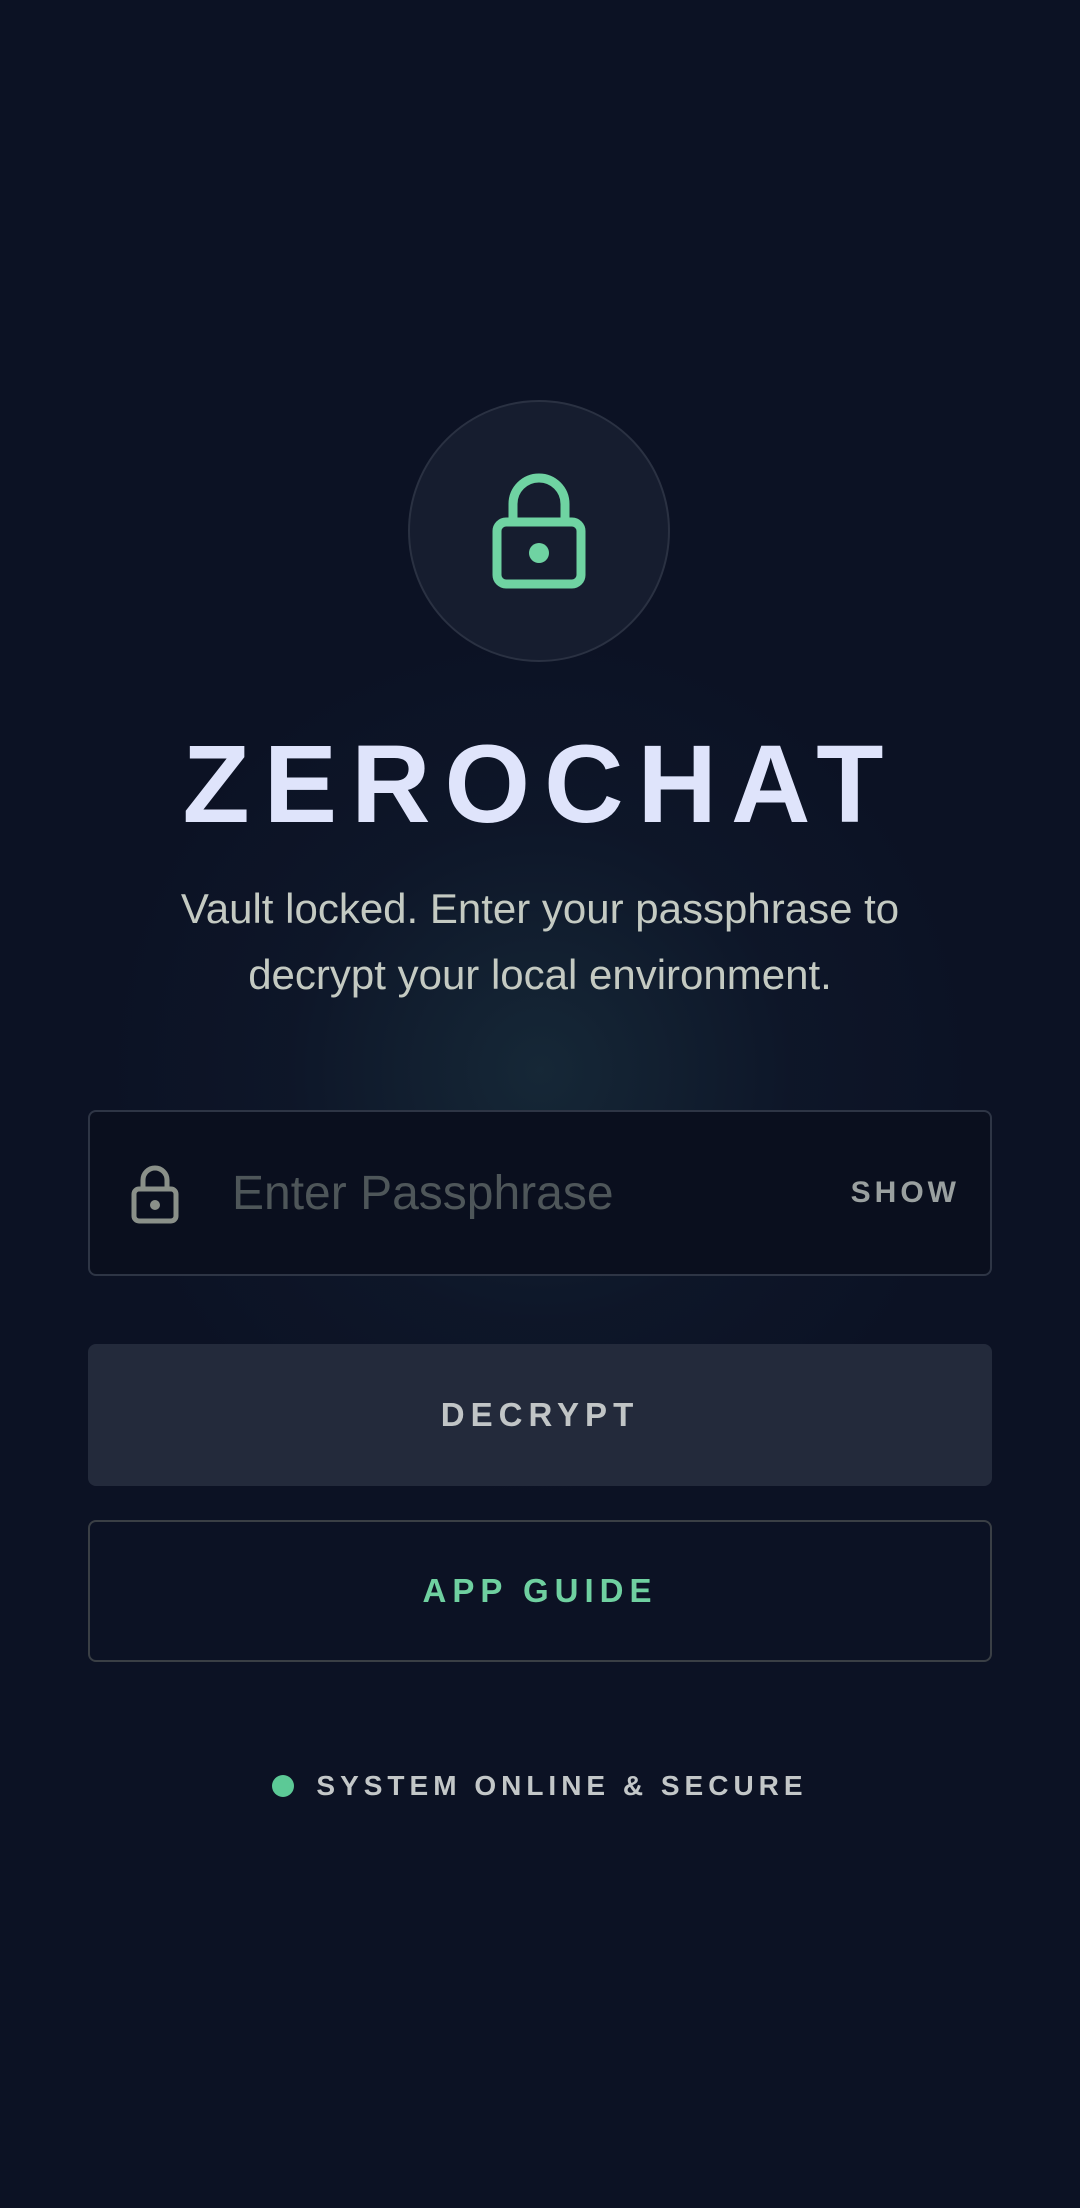  Describe the element at coordinates (512, 1193) in the screenshot. I see `passphrase-input` at that location.